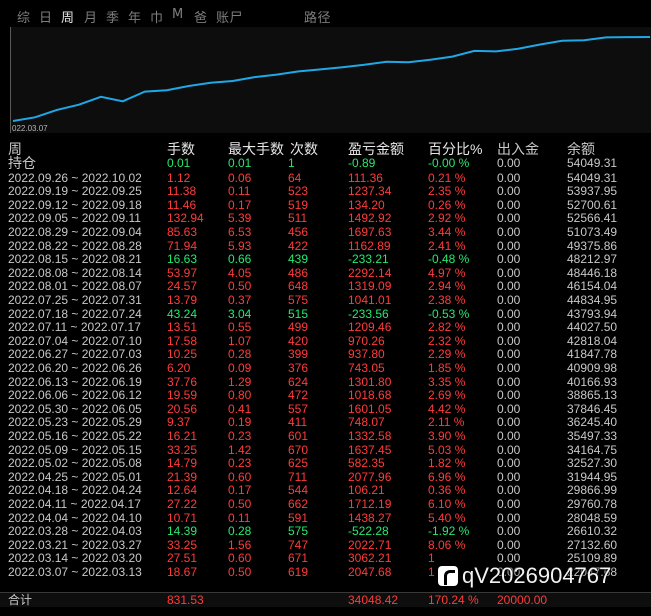 The image size is (651, 616). I want to click on row-week: 2022.04.25 ~ 2022.05.01, so click(75, 476).